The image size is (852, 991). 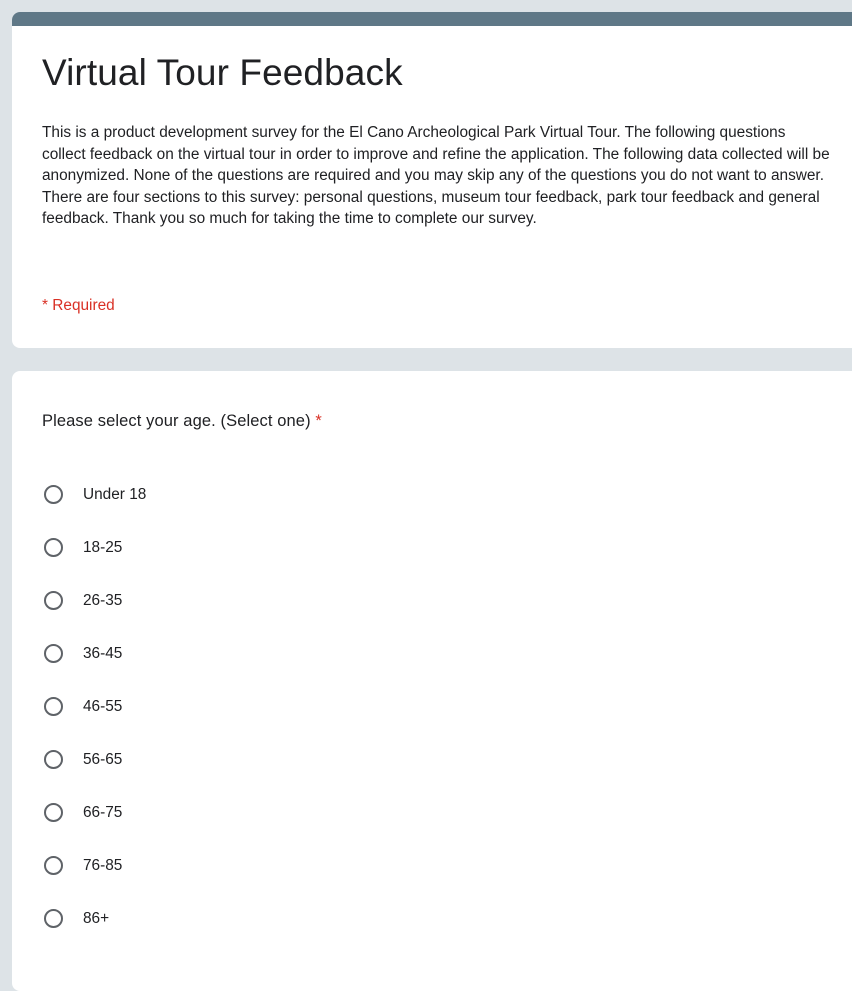 I want to click on age-option-76-85: 76-85, so click(x=95, y=865).